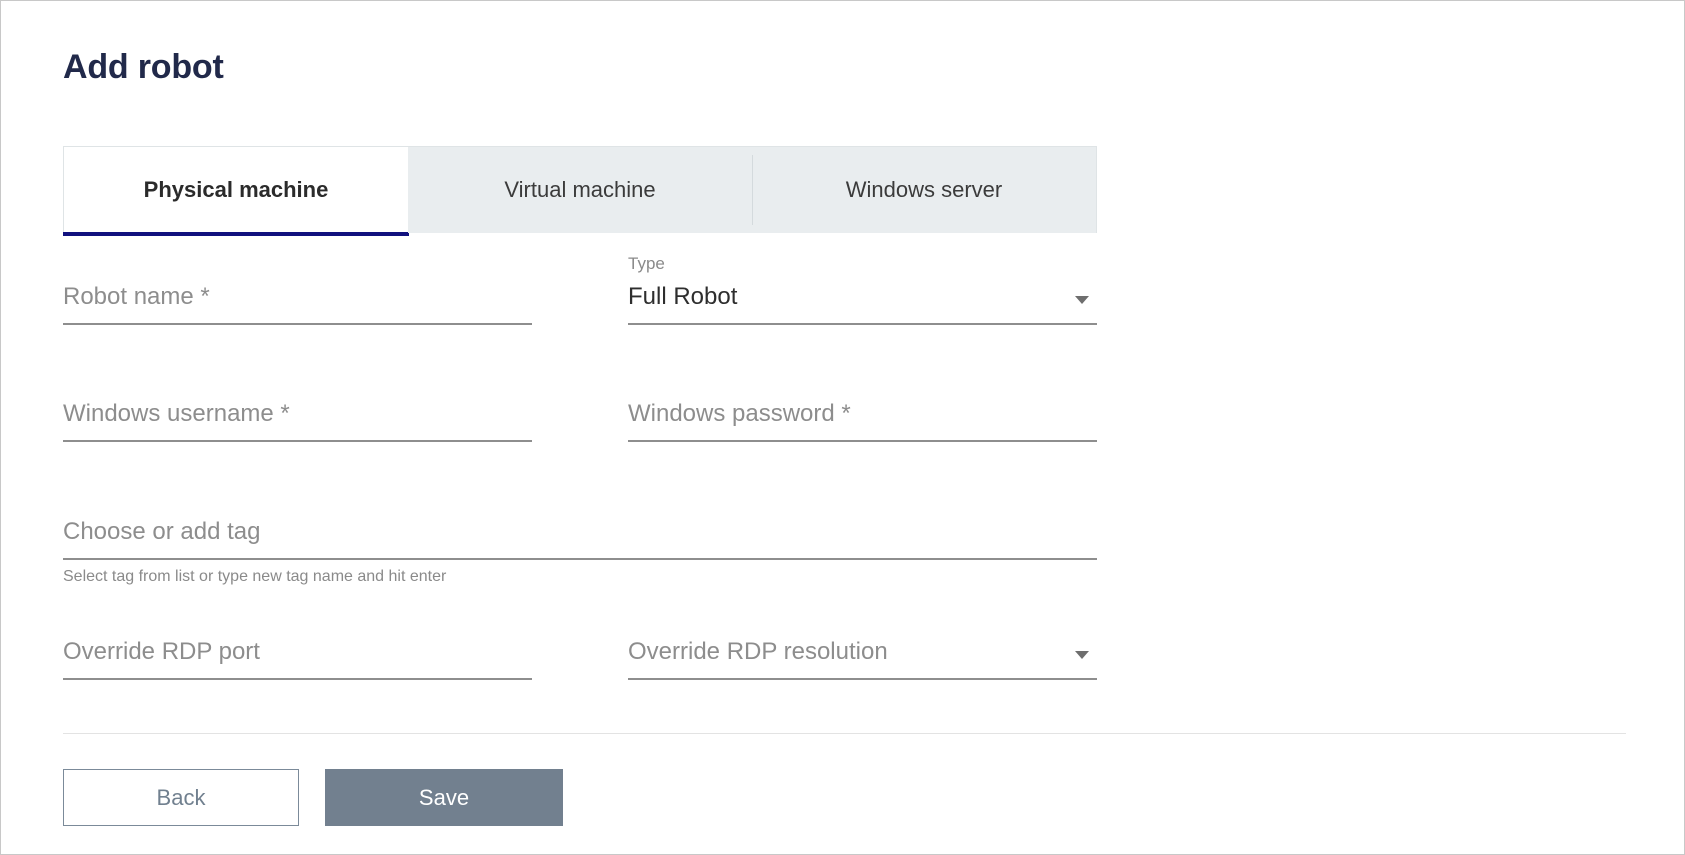 This screenshot has width=1685, height=855. Describe the element at coordinates (739, 413) in the screenshot. I see `windows-password-placeholder: Windows password *` at that location.